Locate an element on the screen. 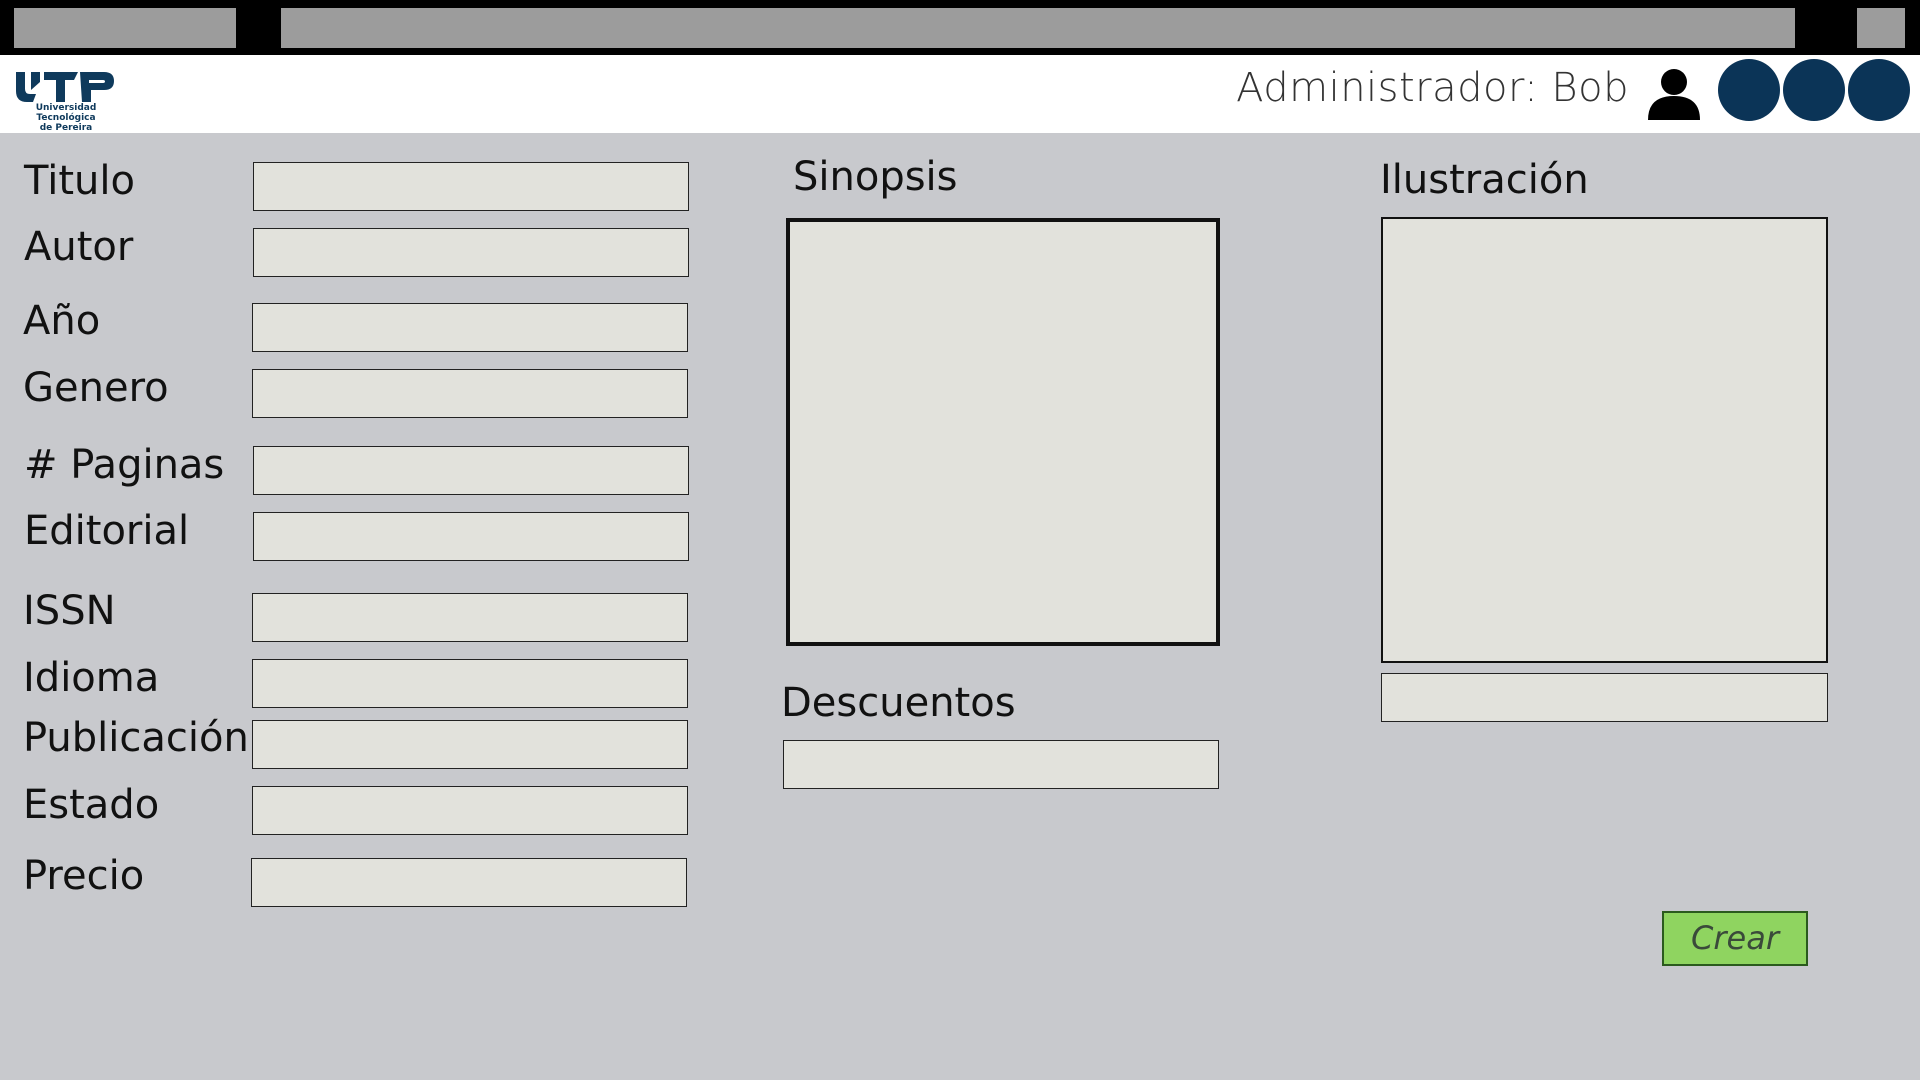 The height and width of the screenshot is (1080, 1920). issn-input is located at coordinates (470, 617).